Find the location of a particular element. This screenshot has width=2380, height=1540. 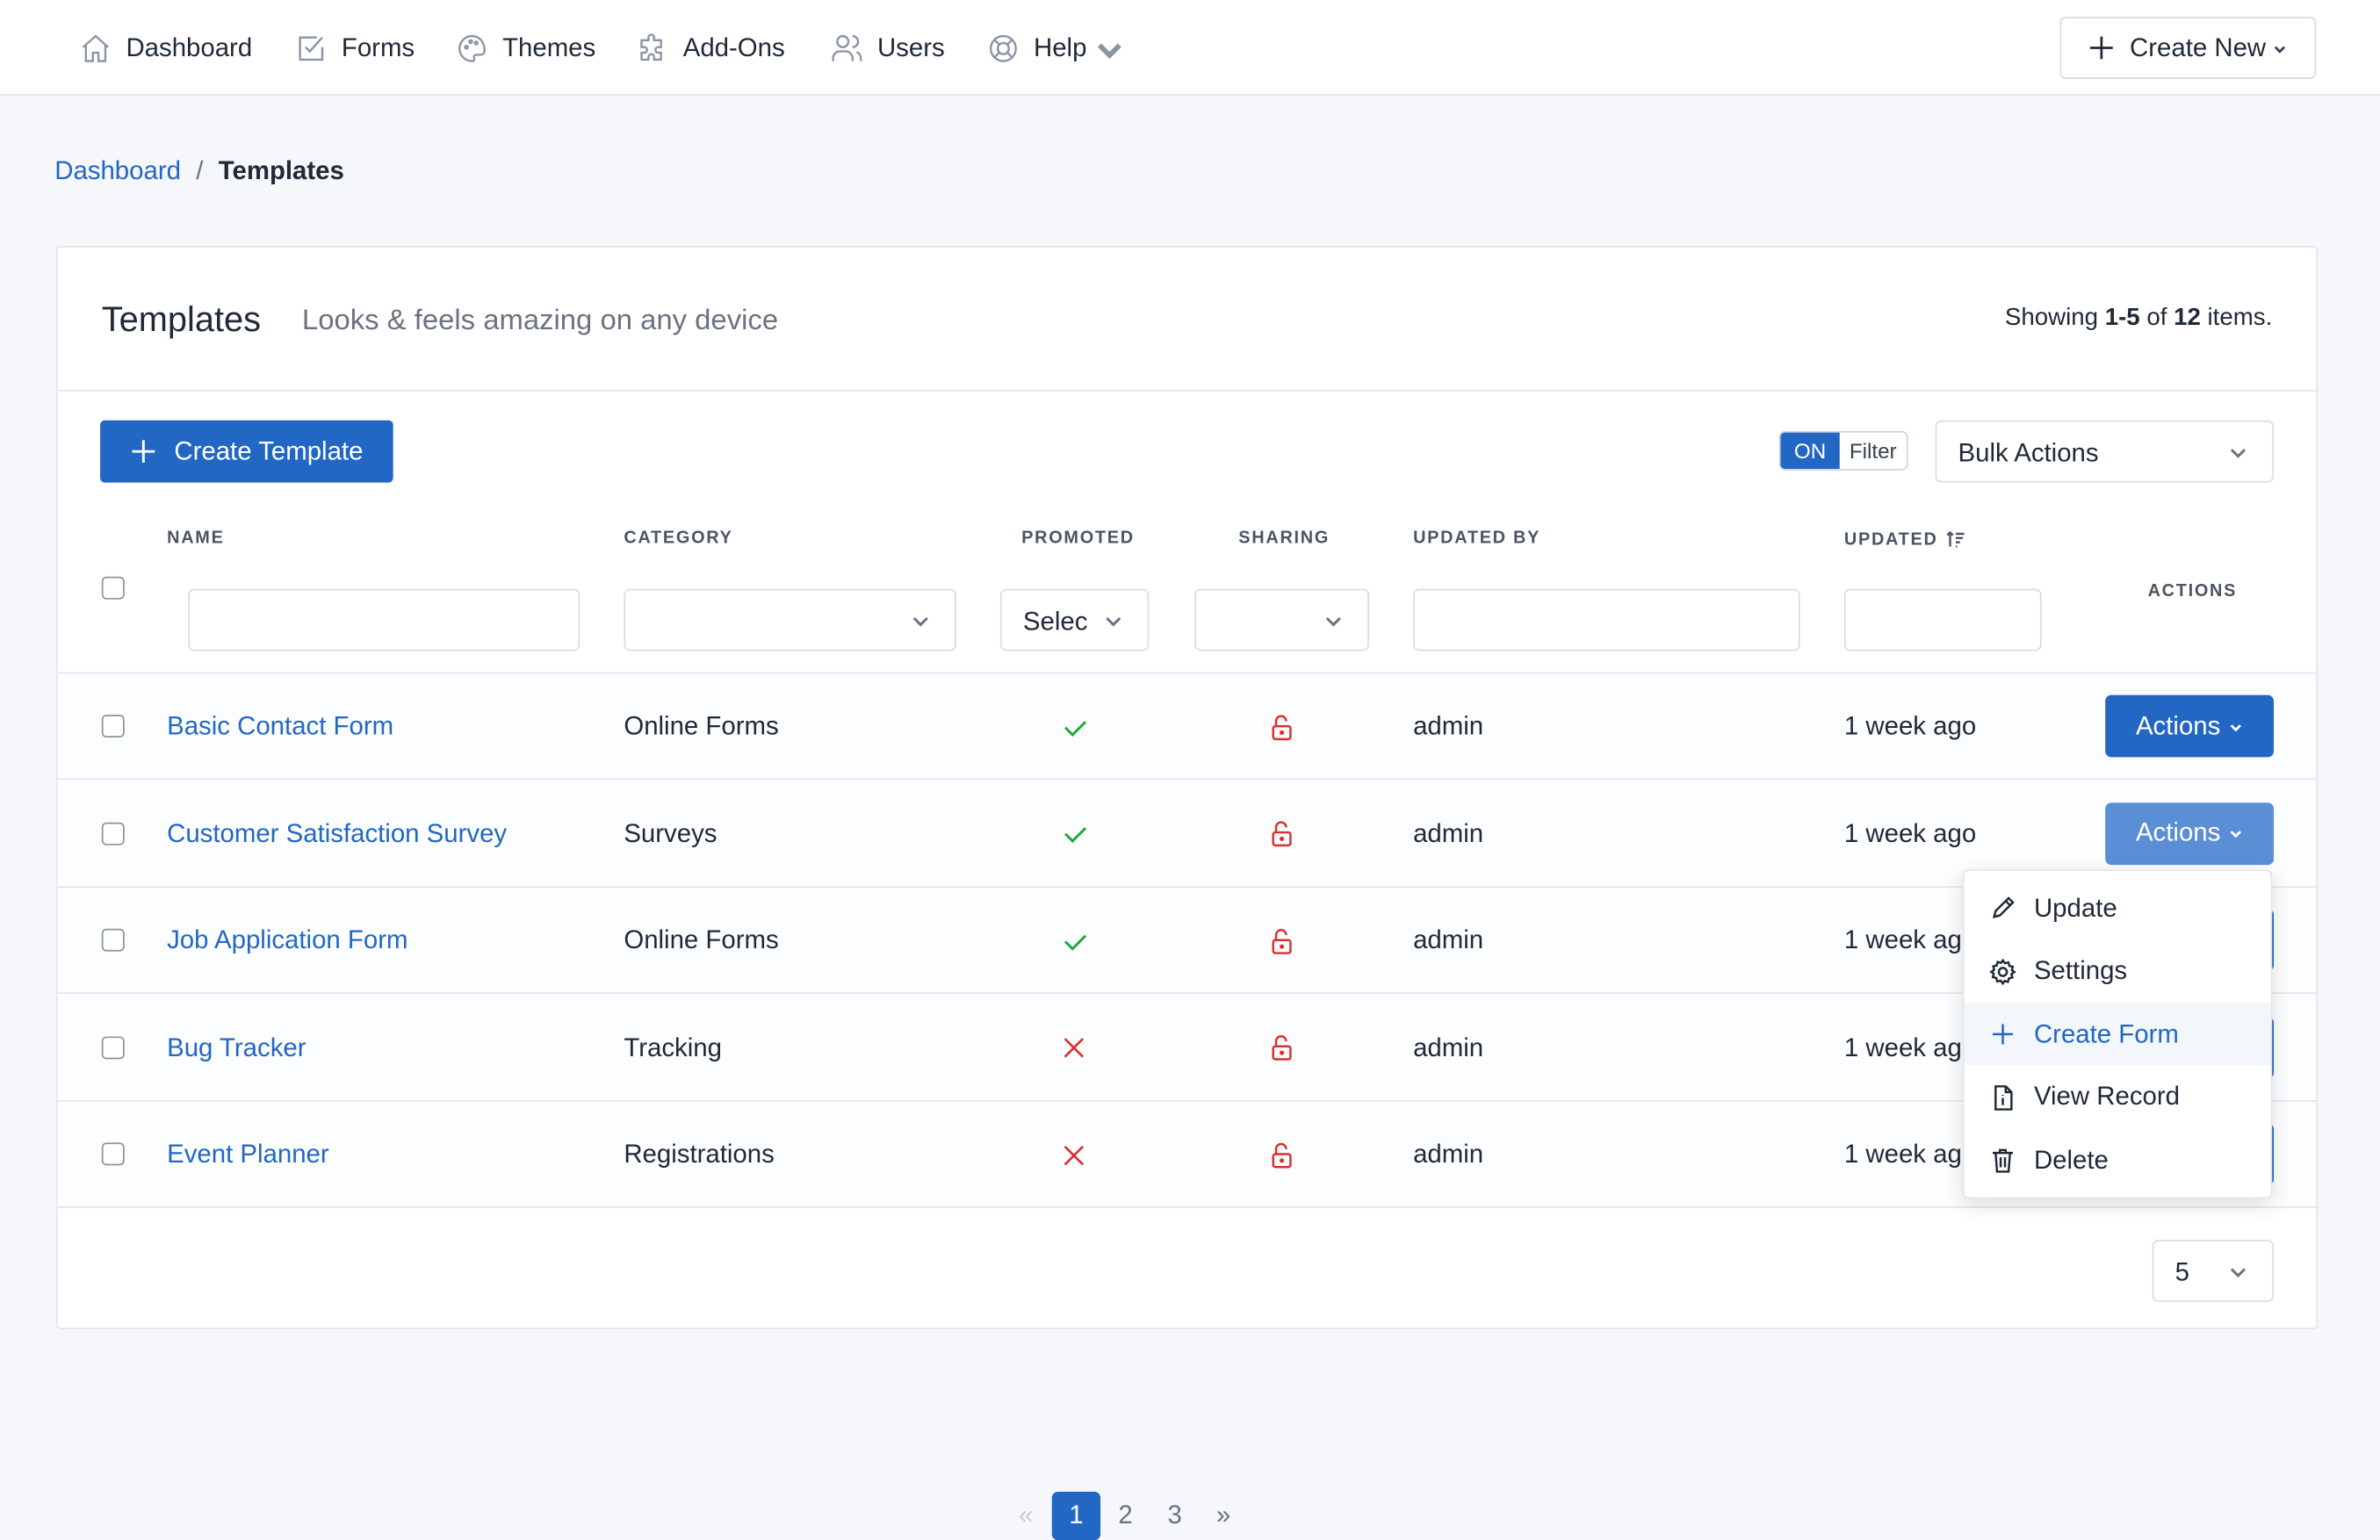

template-name-link: Customer Satisfaction Survey is located at coordinates (337, 834).